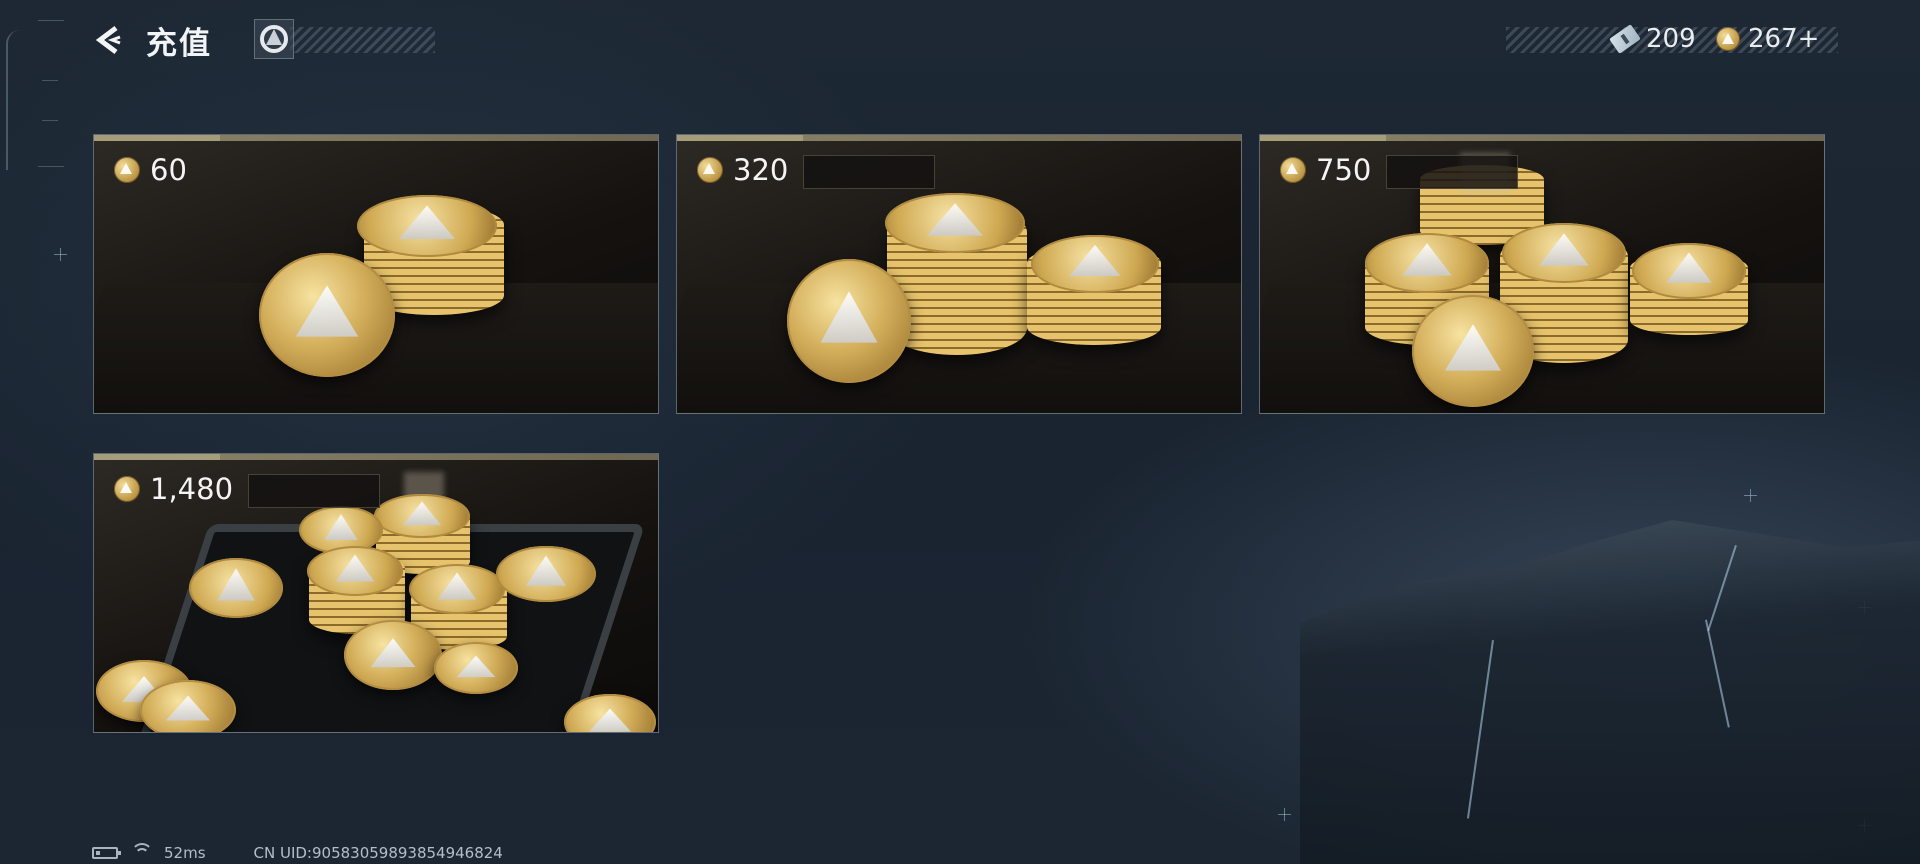 The width and height of the screenshot is (1920, 864). Describe the element at coordinates (1344, 170) in the screenshot. I see `product-amount-value: 750` at that location.